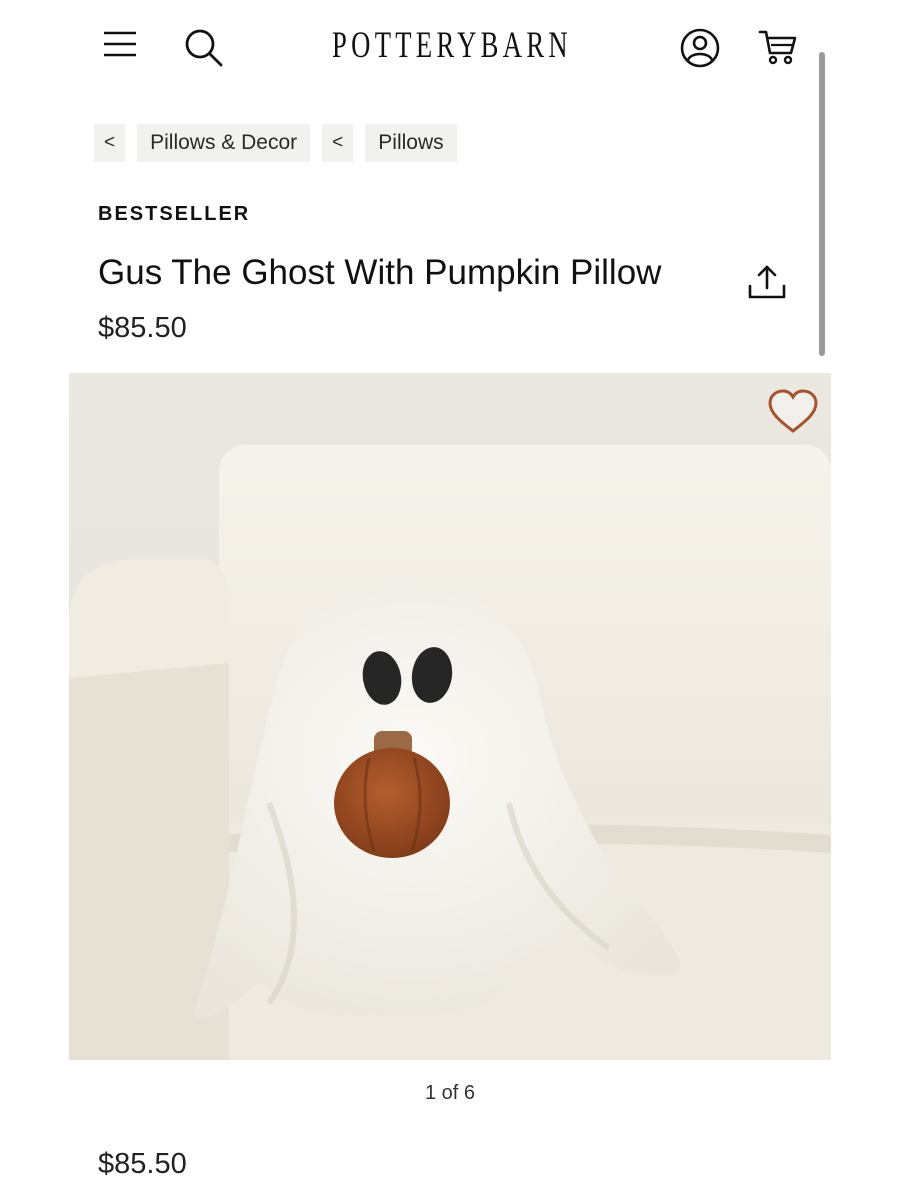  I want to click on breadcrumb: < Pillows & Decor < Pillows, so click(275, 143).